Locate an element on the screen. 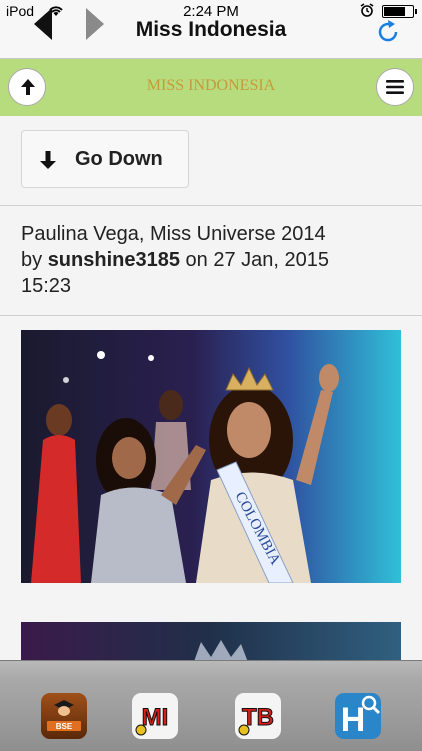 The width and height of the screenshot is (422, 751). go-down-button: Go Down is located at coordinates (105, 159).